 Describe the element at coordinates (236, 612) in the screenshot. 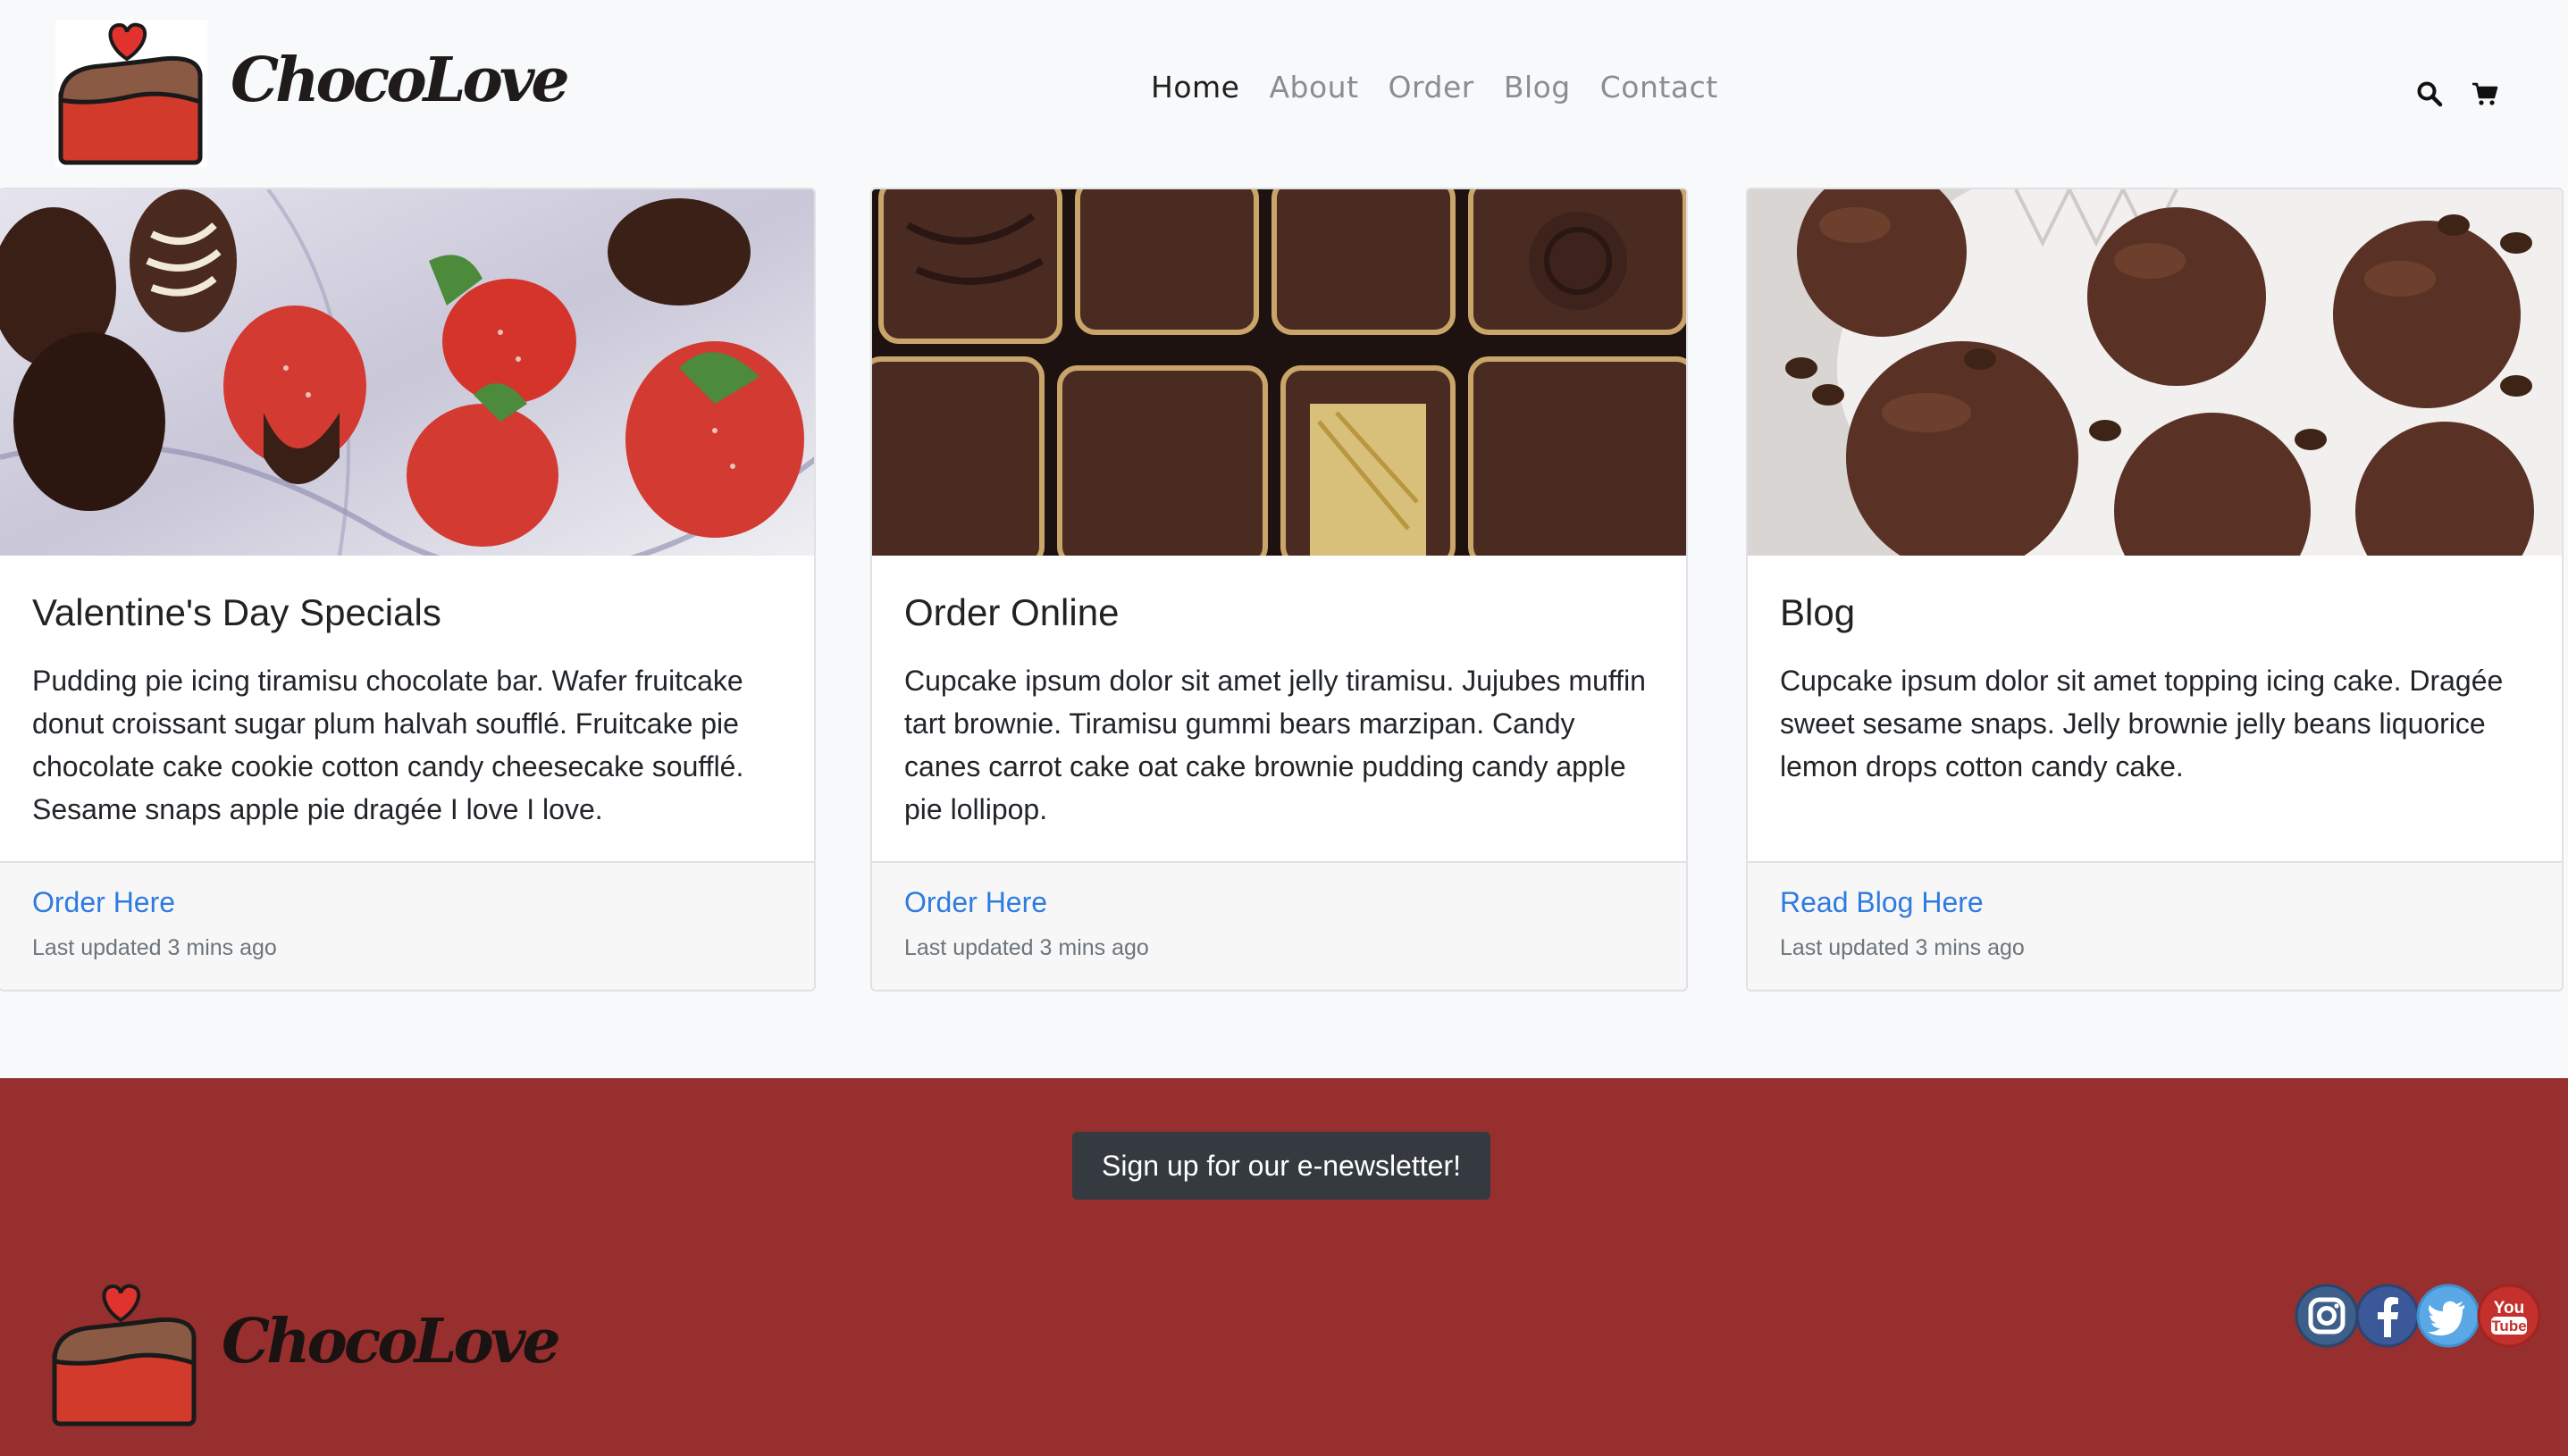

I see `card-title: Valentine's Day Specials` at that location.